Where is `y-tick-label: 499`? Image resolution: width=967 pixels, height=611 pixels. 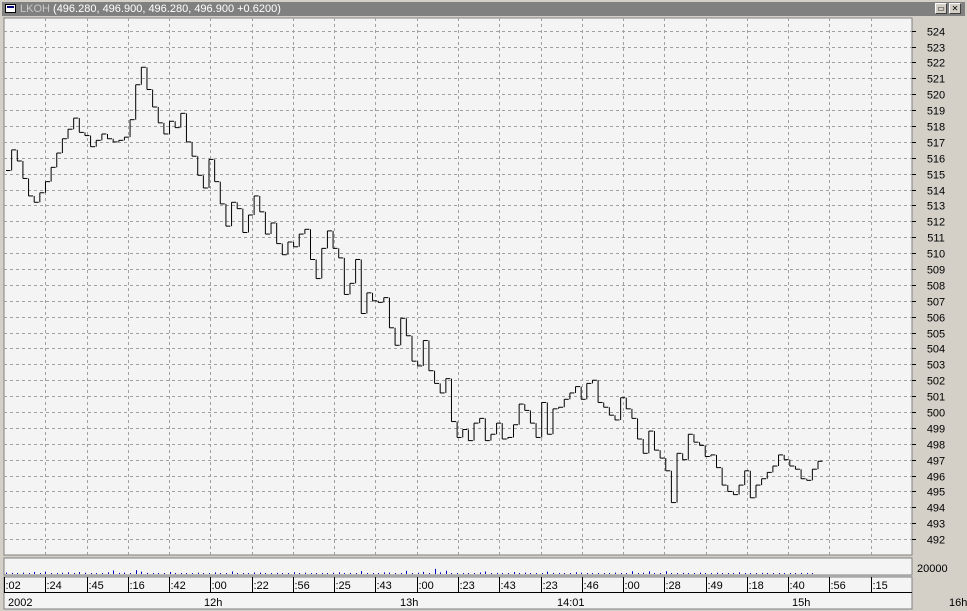 y-tick-label: 499 is located at coordinates (936, 430).